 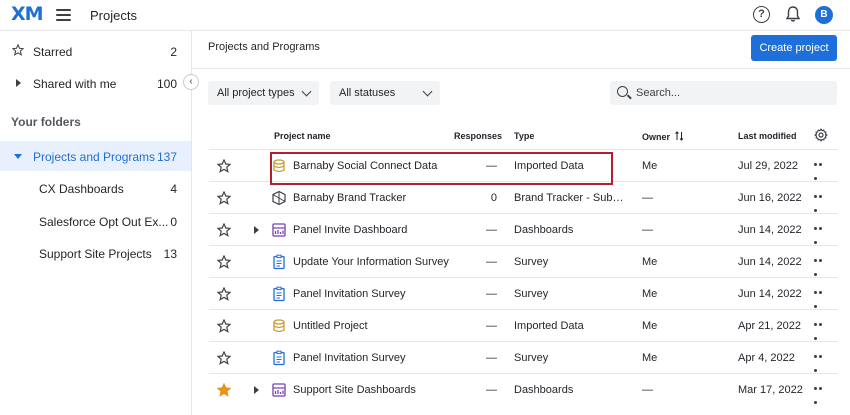 I want to click on project-type: Dashboards, so click(x=544, y=390).